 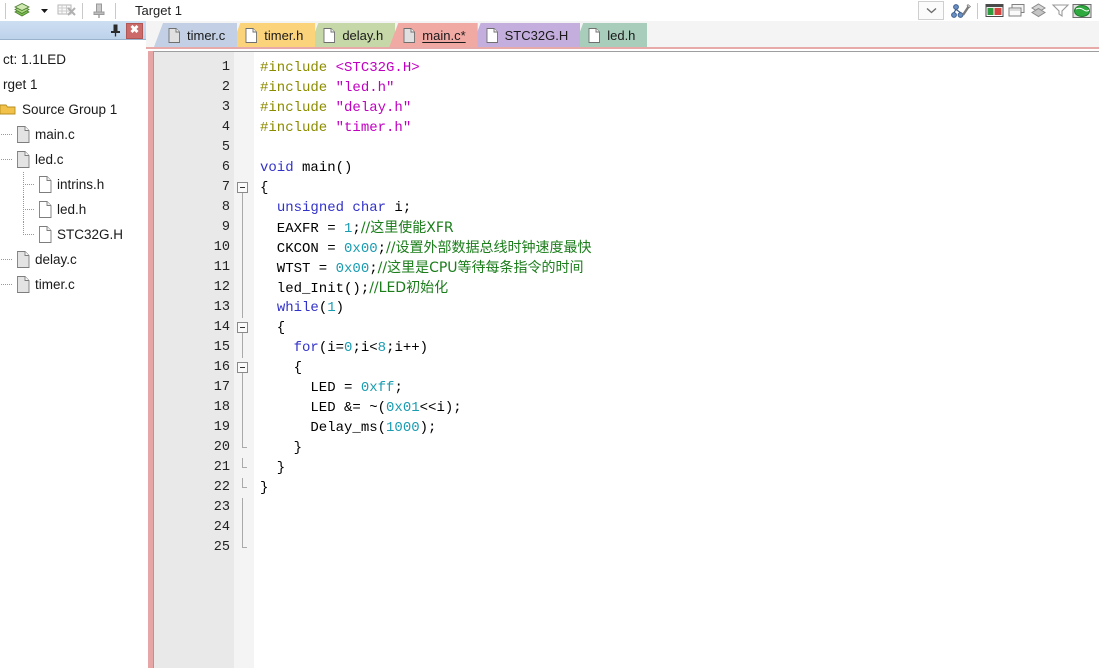 I want to click on templates-window-icon, so click(x=1060, y=10).